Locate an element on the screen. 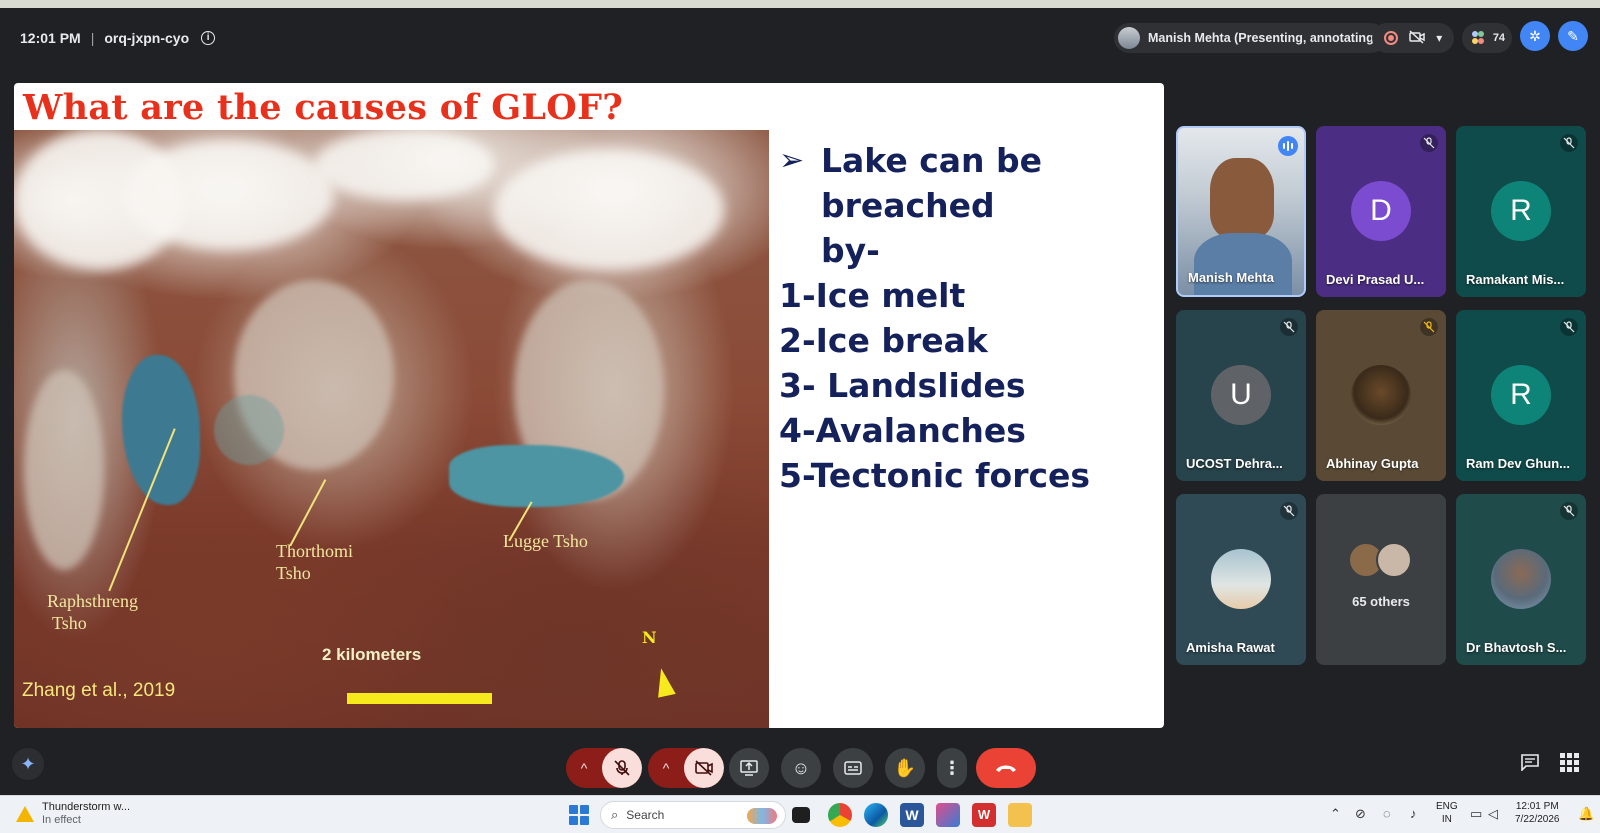 The image size is (1600, 833). lake-raphsthreng is located at coordinates (161, 430).